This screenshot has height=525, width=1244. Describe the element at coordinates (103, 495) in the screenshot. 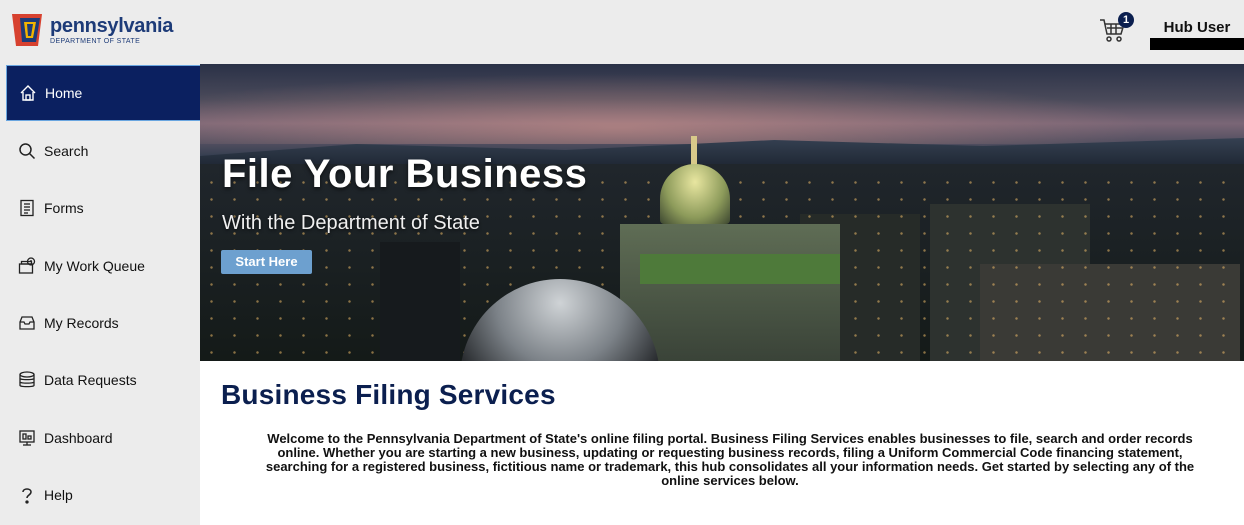

I see `sidebar-item-help: Help` at that location.